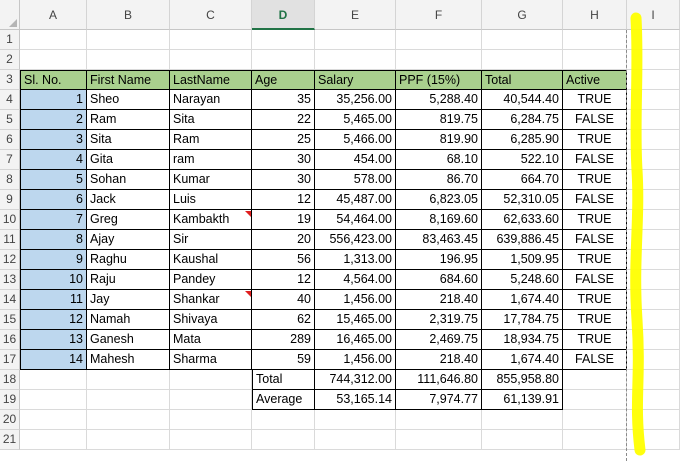 This screenshot has width=680, height=461. I want to click on highlight-stroke, so click(638, 234).